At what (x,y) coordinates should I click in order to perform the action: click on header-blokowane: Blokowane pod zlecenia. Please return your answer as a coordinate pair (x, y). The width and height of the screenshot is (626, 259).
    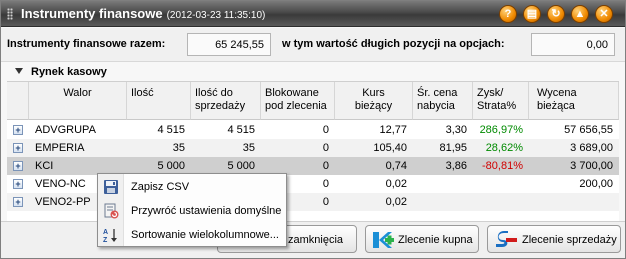
    Looking at the image, I should click on (298, 101).